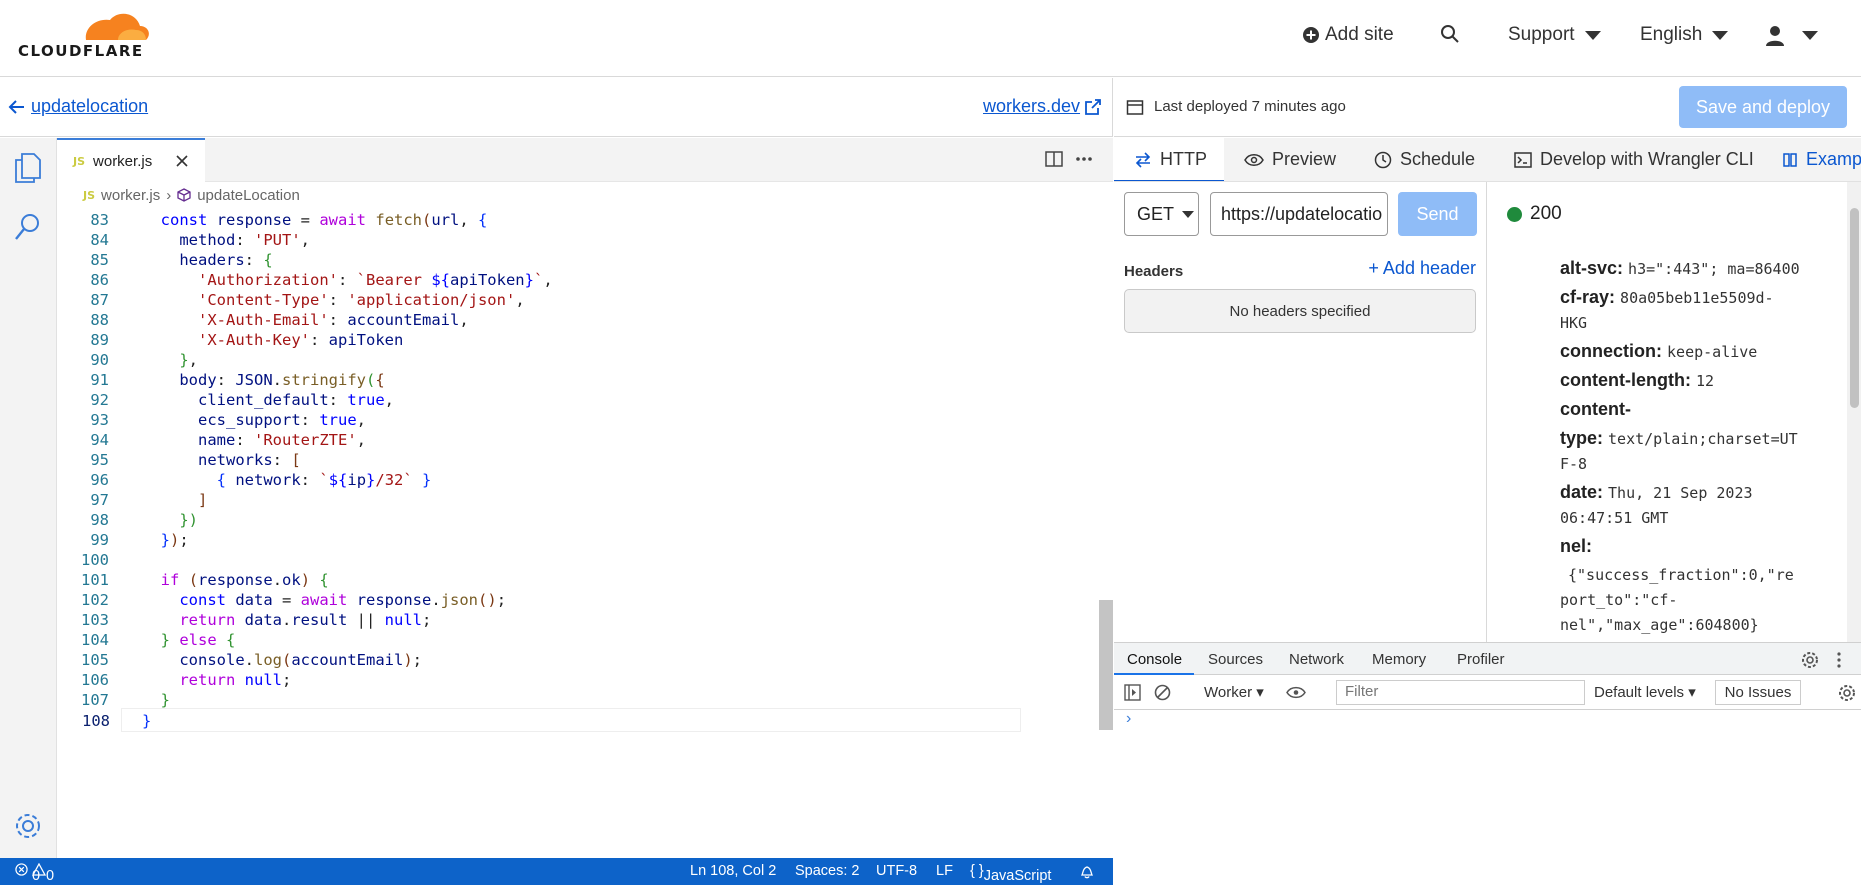 Image resolution: width=1861 pixels, height=885 pixels. What do you see at coordinates (1763, 107) in the screenshot?
I see `save-and-deploy-button: Save and deploy` at bounding box center [1763, 107].